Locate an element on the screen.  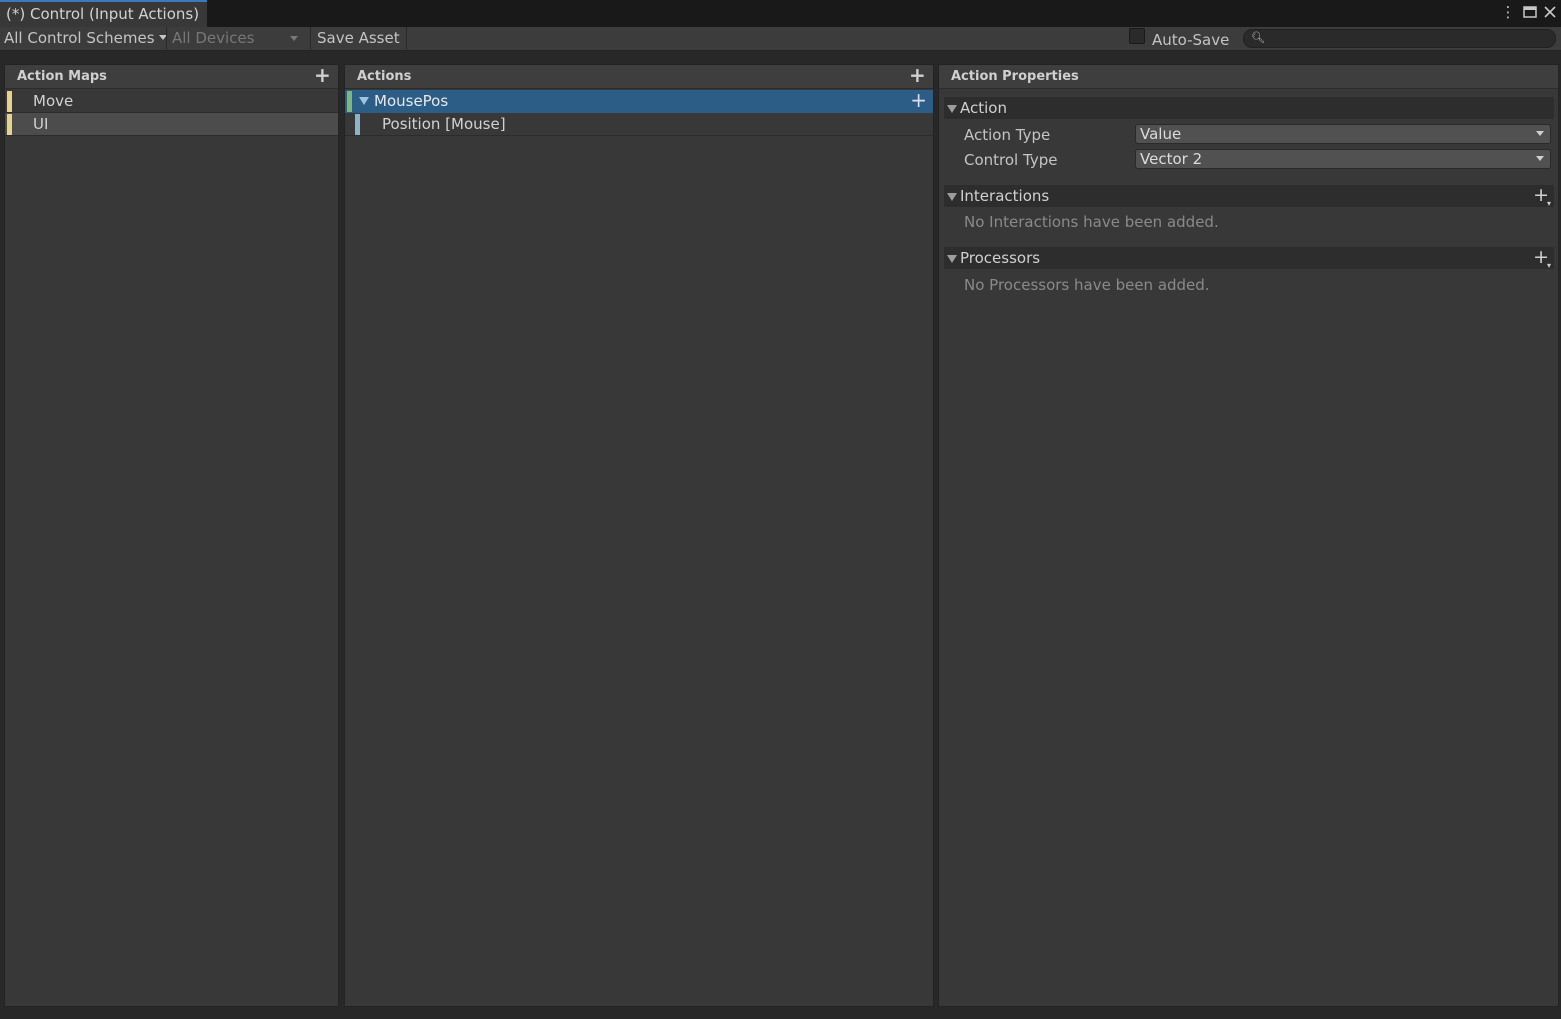
interactions-empty-note: No Interactions have been added. is located at coordinates (1091, 222).